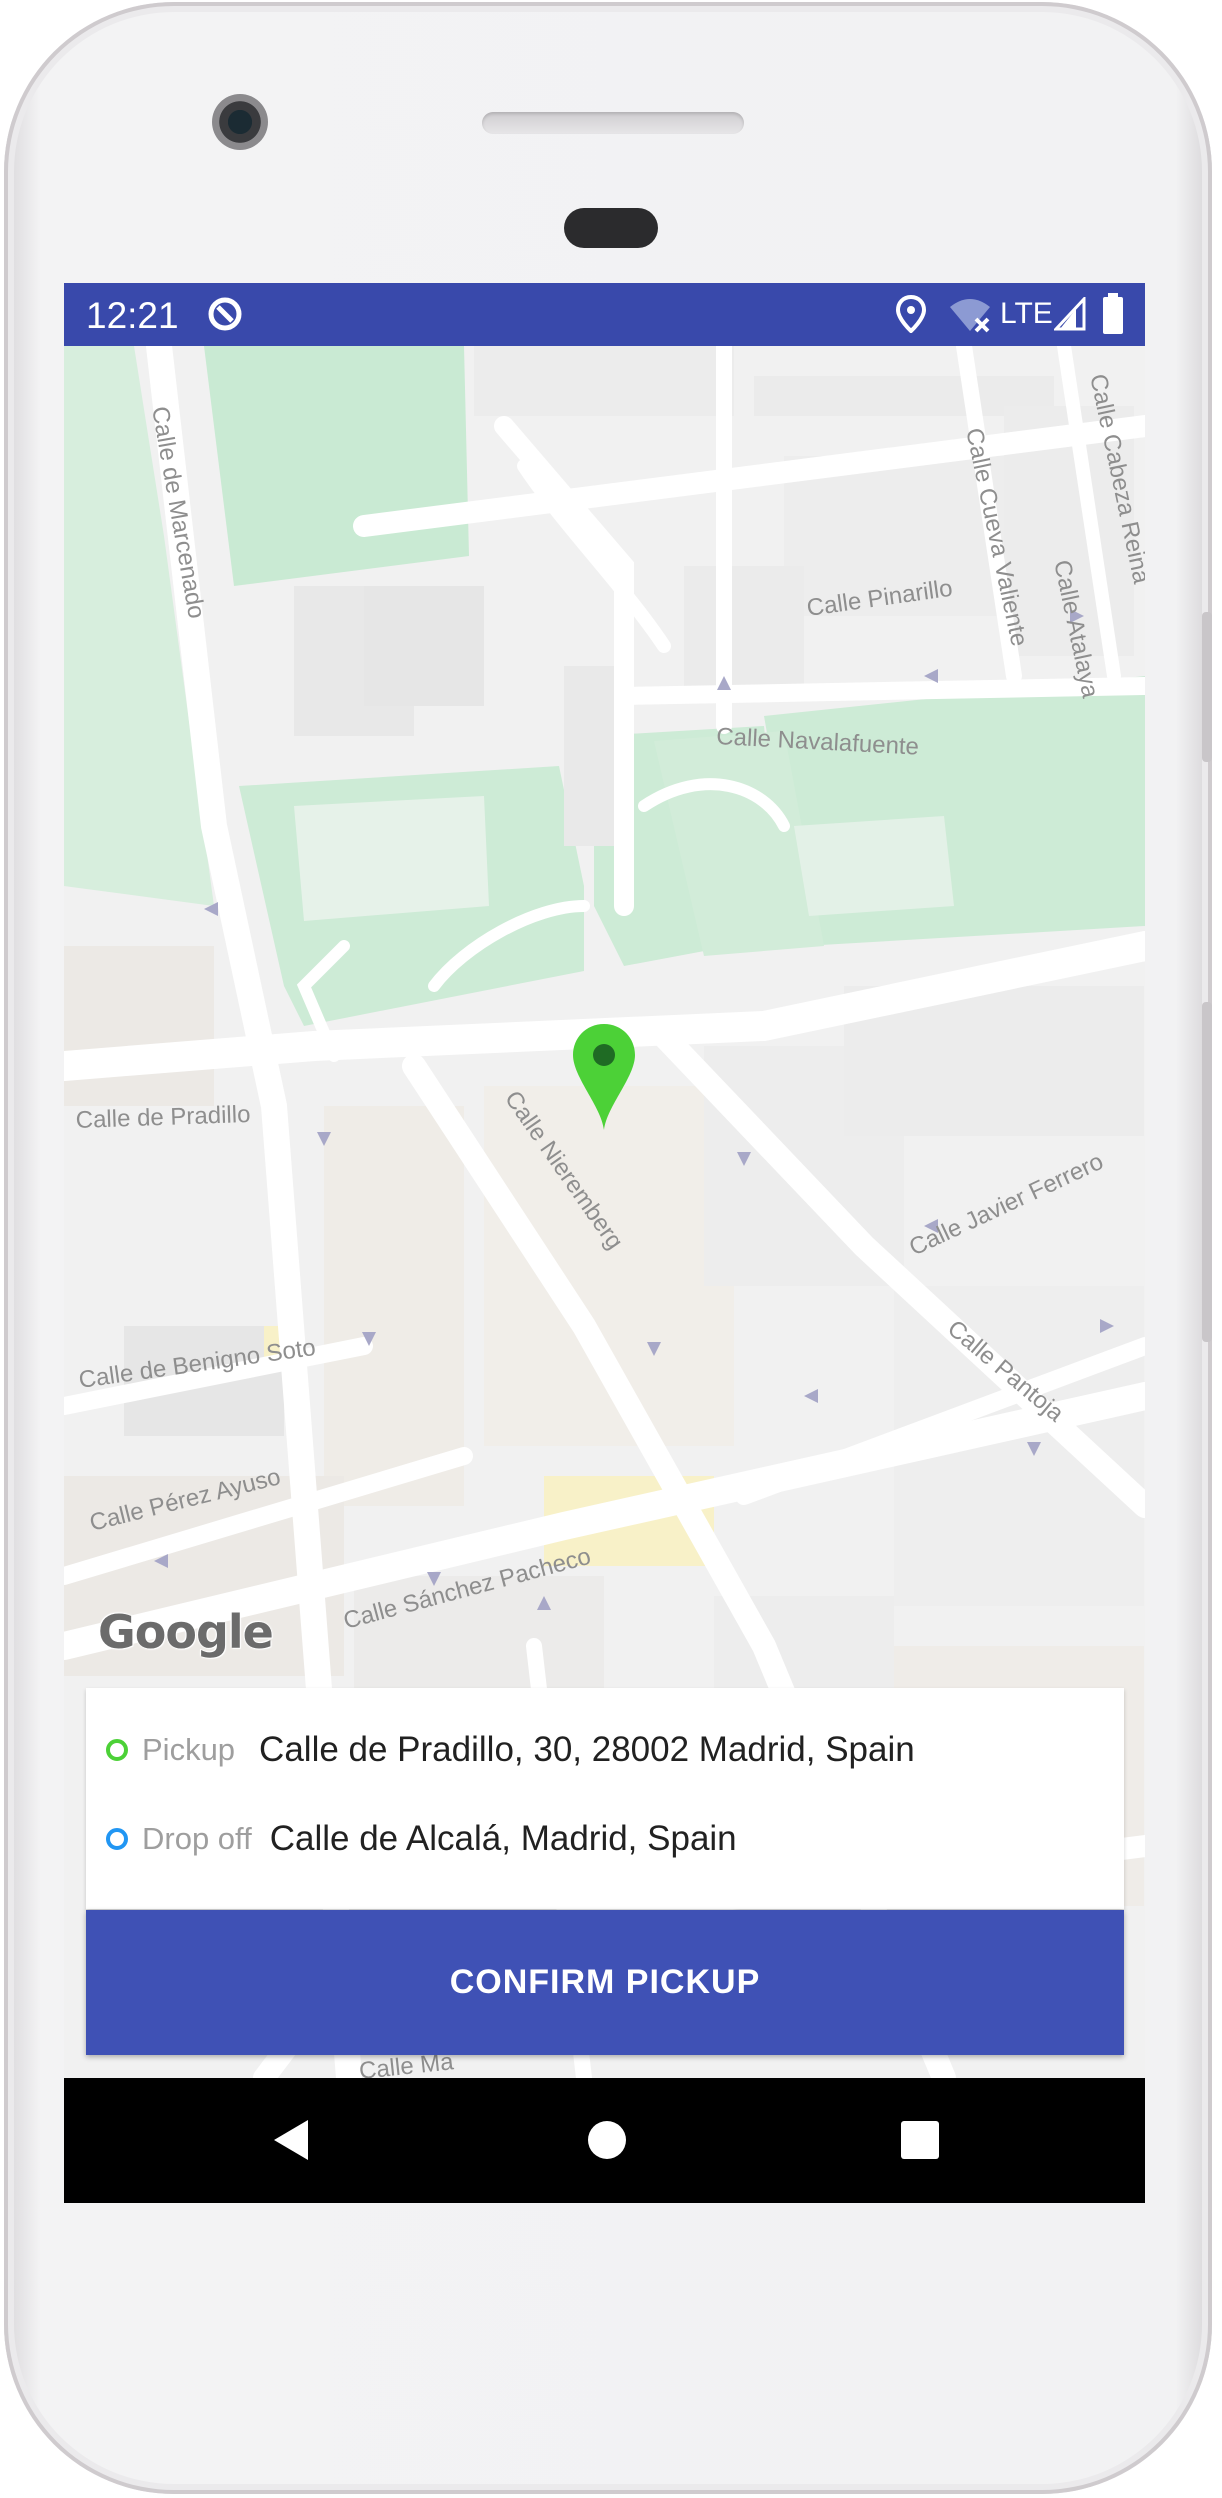 The width and height of the screenshot is (1222, 2498). I want to click on home-icon, so click(607, 2142).